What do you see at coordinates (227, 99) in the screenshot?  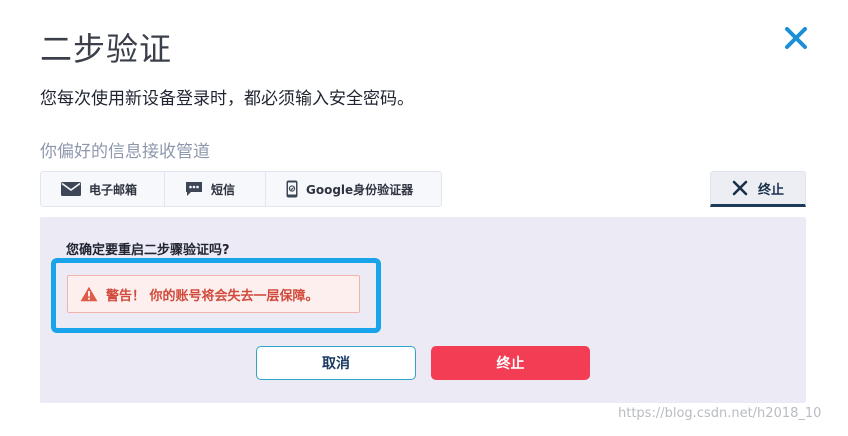 I see `dialog-description: 您每次使用新设备登录时，都必须输入安全密码。` at bounding box center [227, 99].